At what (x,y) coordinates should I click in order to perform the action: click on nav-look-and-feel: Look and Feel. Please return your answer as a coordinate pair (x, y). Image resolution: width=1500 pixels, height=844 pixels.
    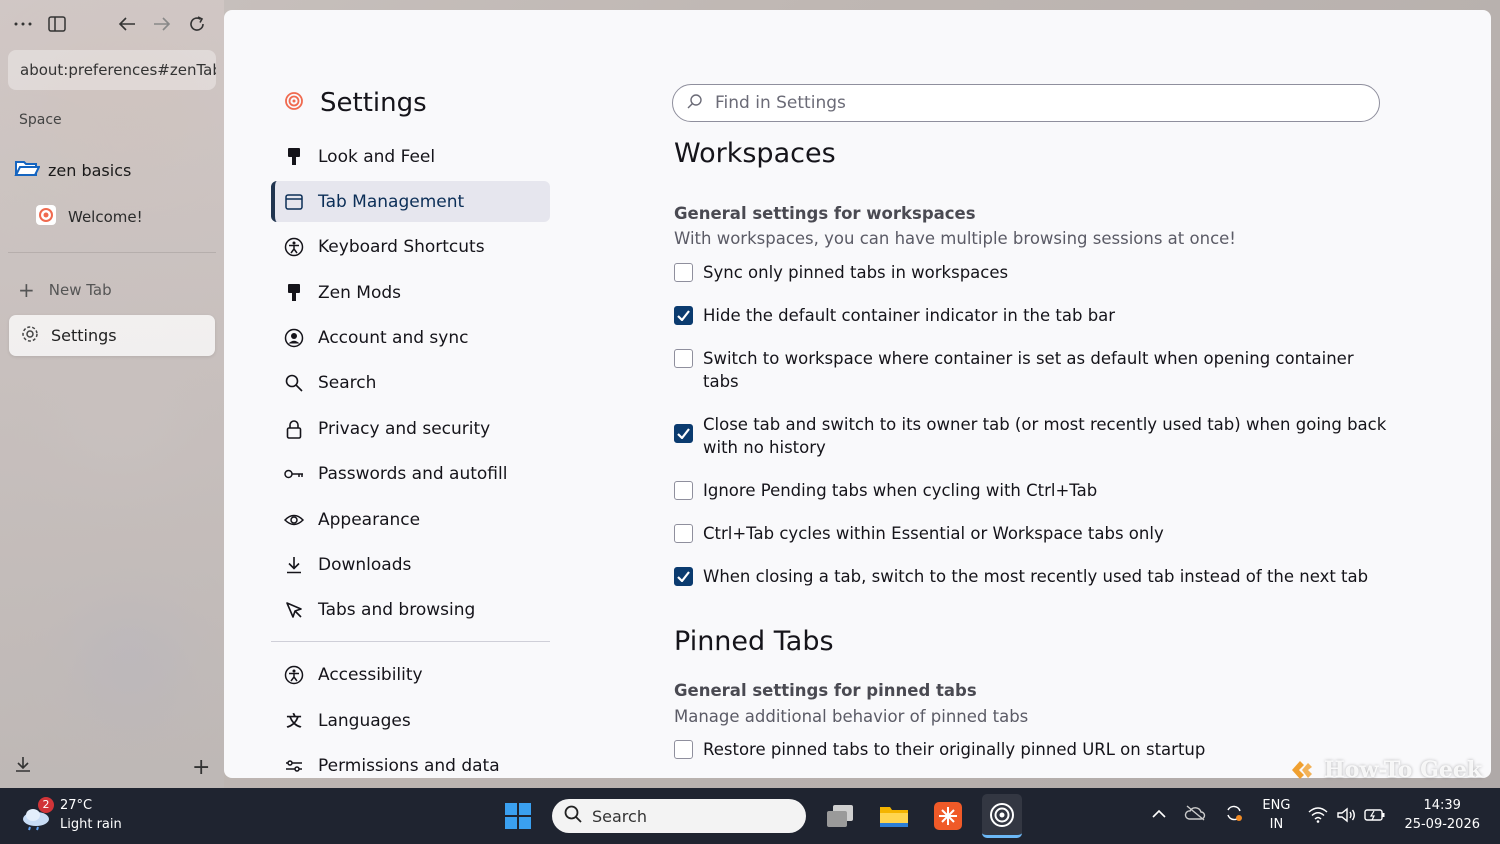
    Looking at the image, I should click on (410, 156).